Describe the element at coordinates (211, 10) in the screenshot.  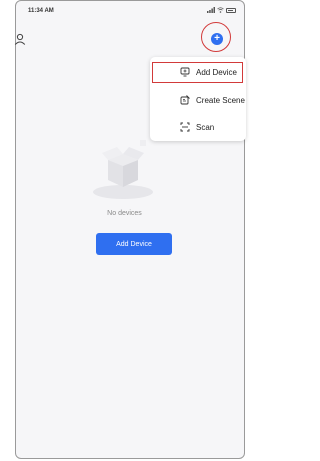
I see `signal-icon` at that location.